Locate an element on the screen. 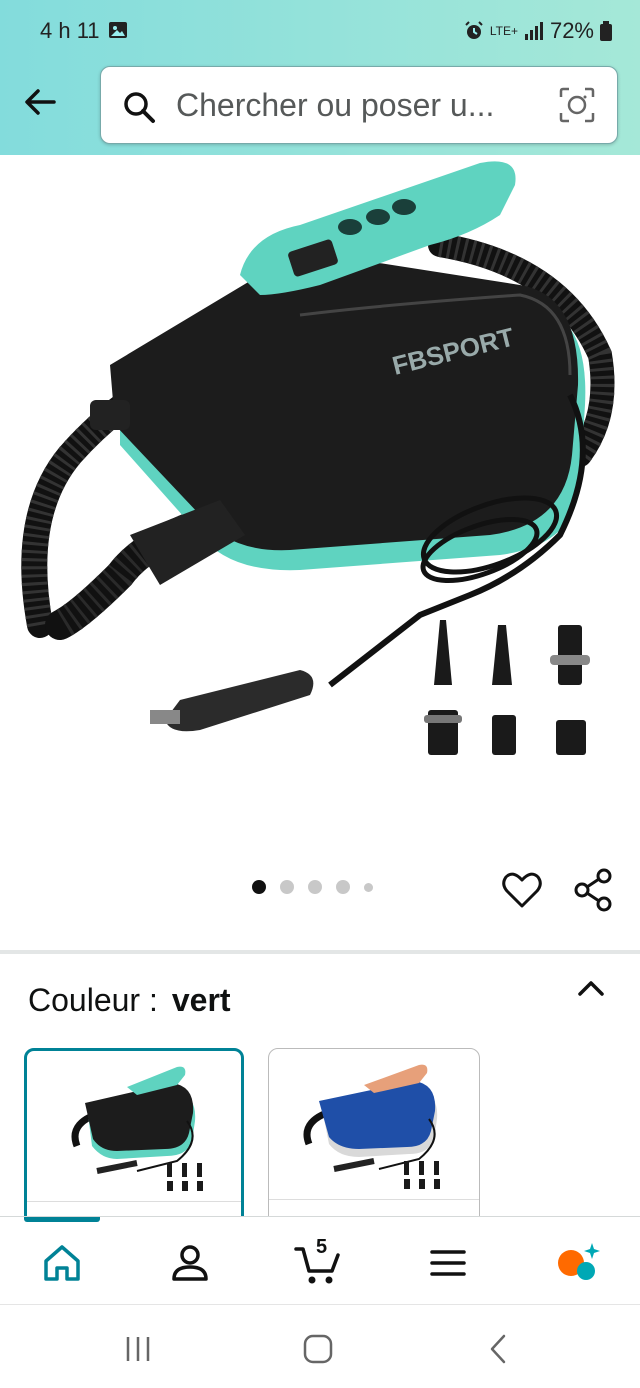 The height and width of the screenshot is (1388, 640). bottom-navigation is located at coordinates (320, 1260).